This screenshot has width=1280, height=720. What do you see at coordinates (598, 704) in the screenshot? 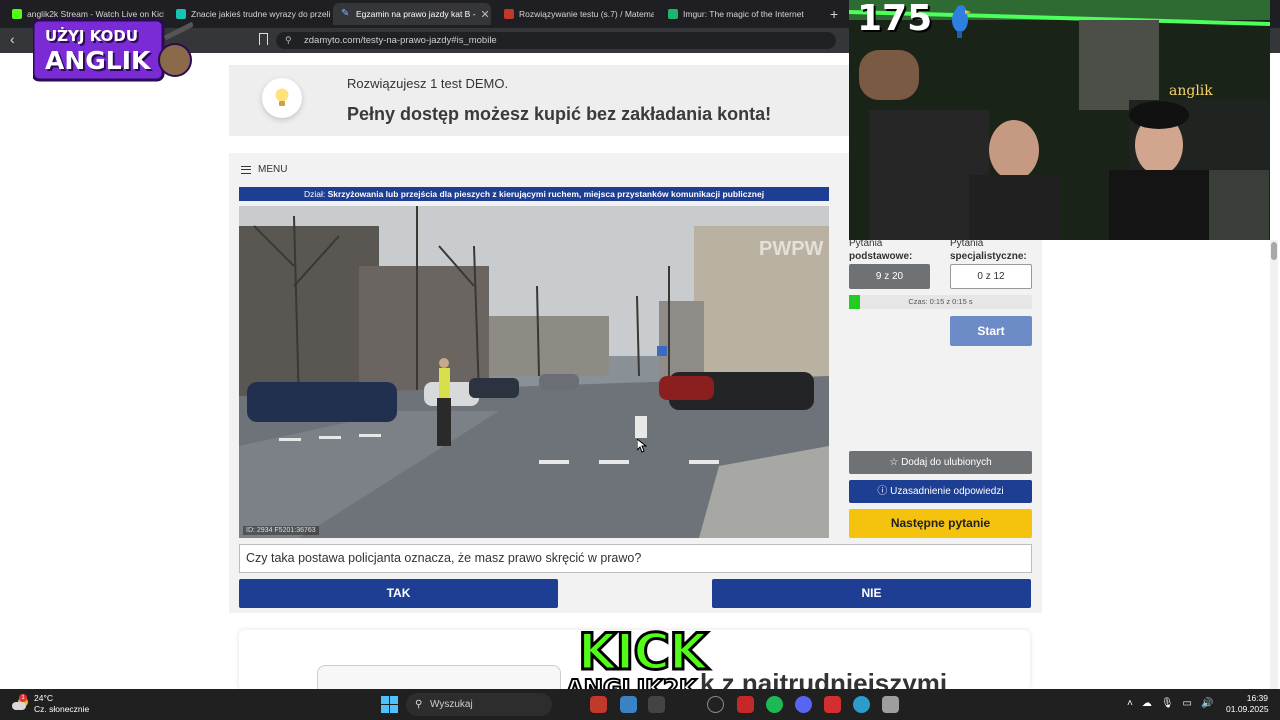
I see `taskbar-app-1-icon` at bounding box center [598, 704].